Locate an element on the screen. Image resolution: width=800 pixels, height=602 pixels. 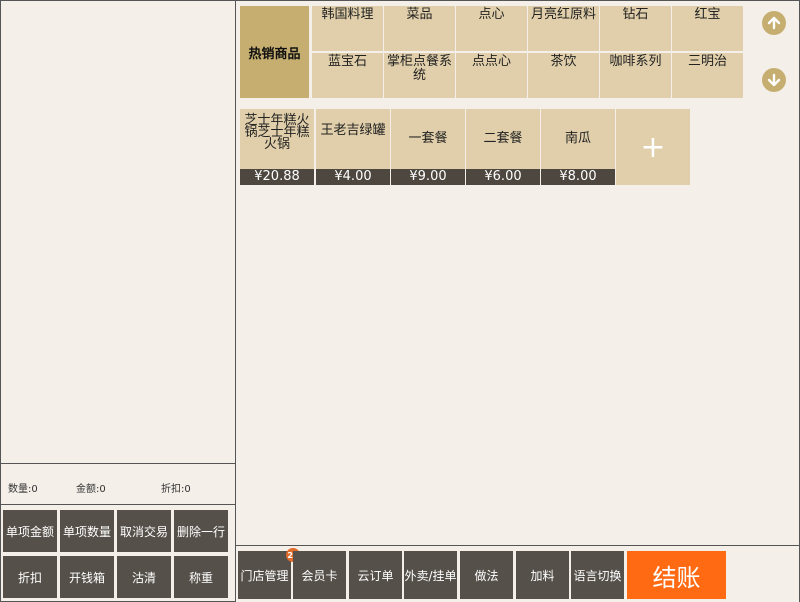
product-name: 一套餐 is located at coordinates (428, 138).